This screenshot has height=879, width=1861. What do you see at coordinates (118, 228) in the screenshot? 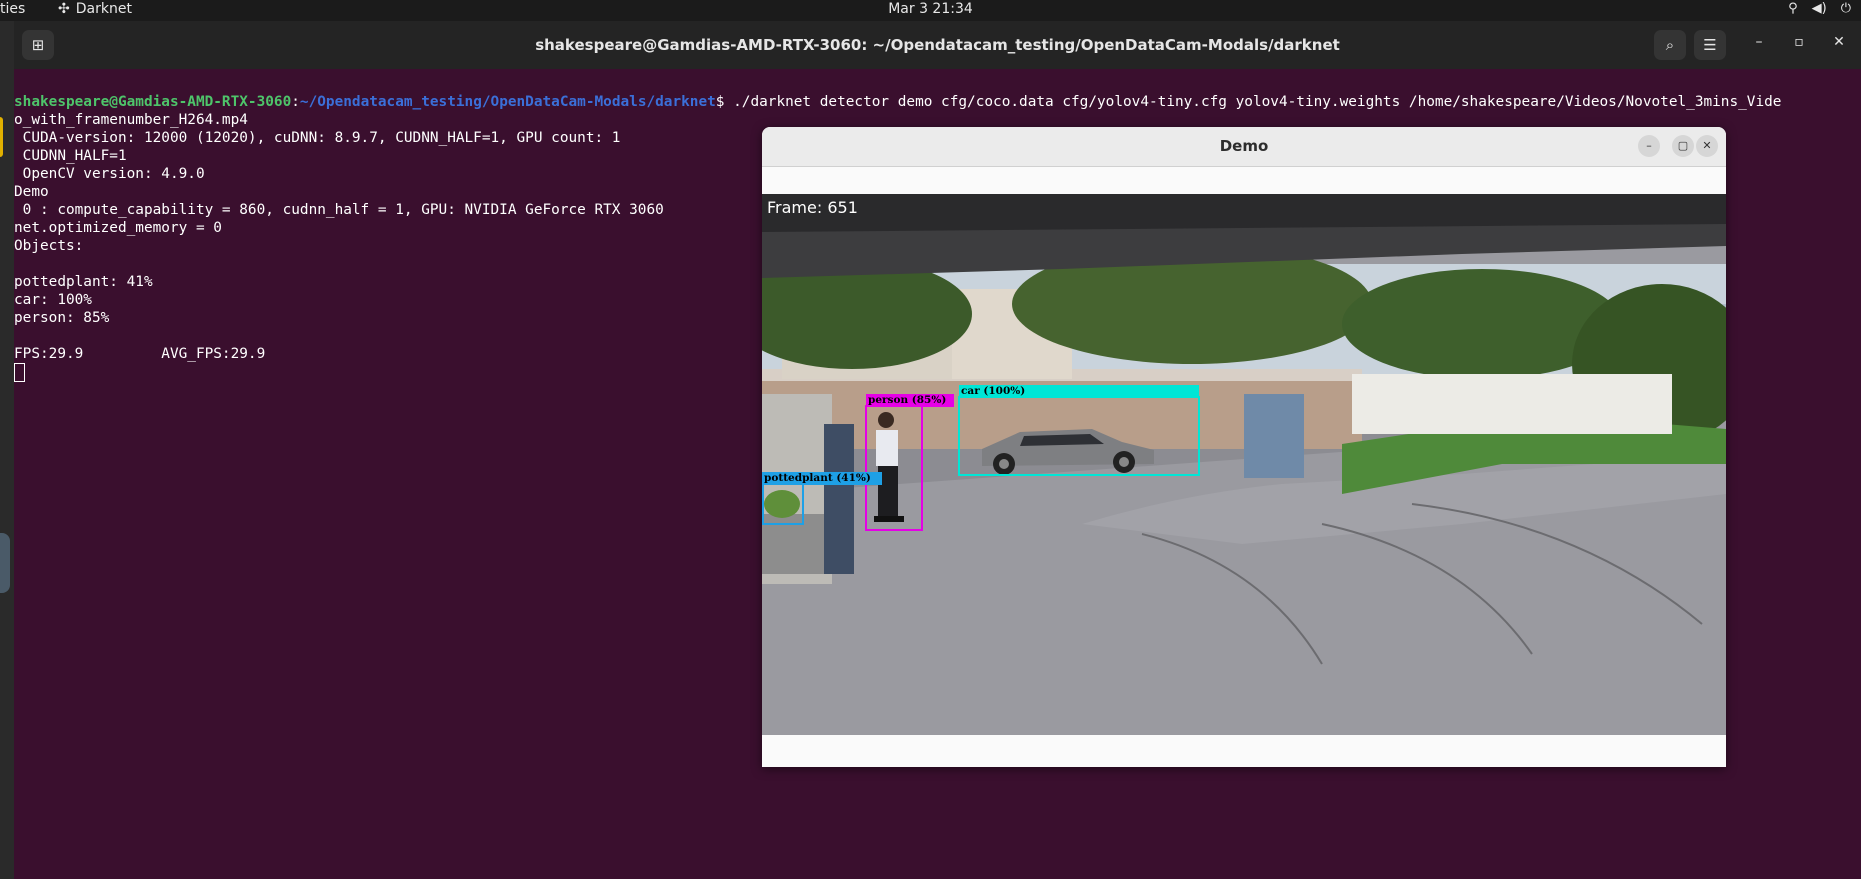
I see `output-line: net.optimized_memory = 0` at bounding box center [118, 228].